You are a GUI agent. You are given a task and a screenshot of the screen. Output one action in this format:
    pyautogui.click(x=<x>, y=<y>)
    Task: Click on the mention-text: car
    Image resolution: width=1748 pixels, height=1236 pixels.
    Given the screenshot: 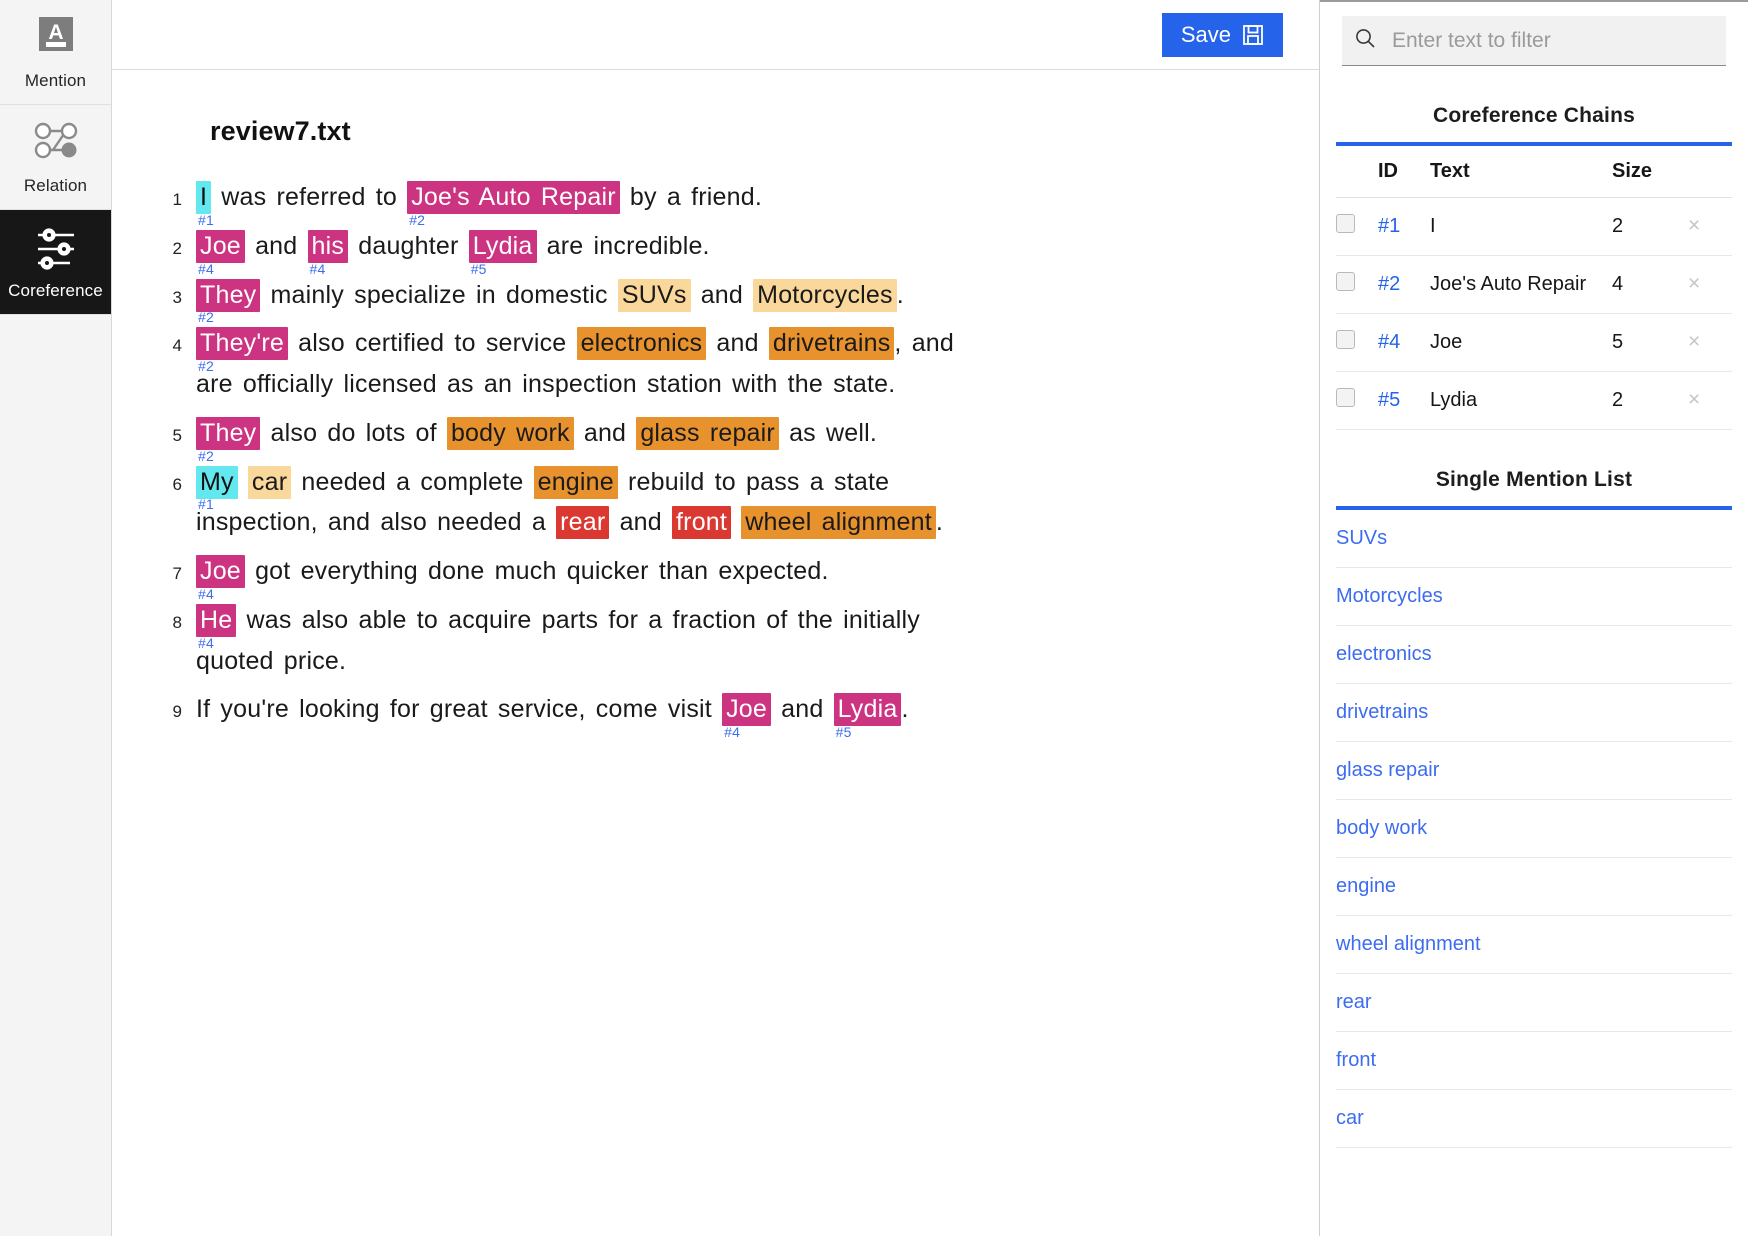 What is the action you would take?
    pyautogui.click(x=269, y=482)
    